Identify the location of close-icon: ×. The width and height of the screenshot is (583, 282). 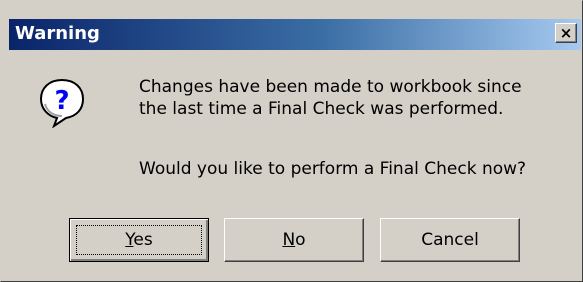
(566, 33).